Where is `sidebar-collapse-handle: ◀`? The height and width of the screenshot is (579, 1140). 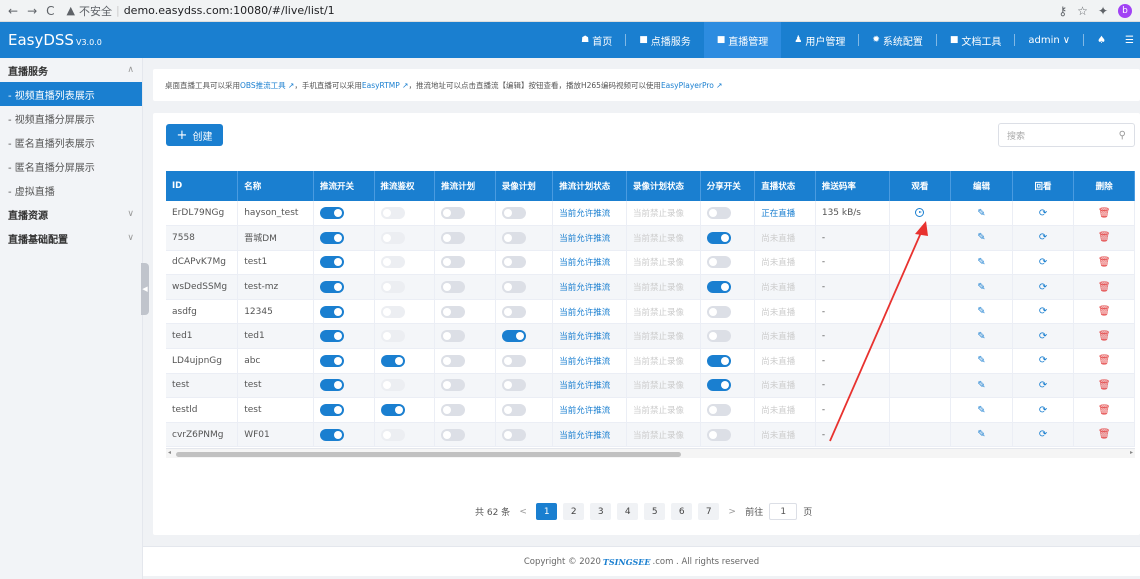
sidebar-collapse-handle: ◀ is located at coordinates (145, 289).